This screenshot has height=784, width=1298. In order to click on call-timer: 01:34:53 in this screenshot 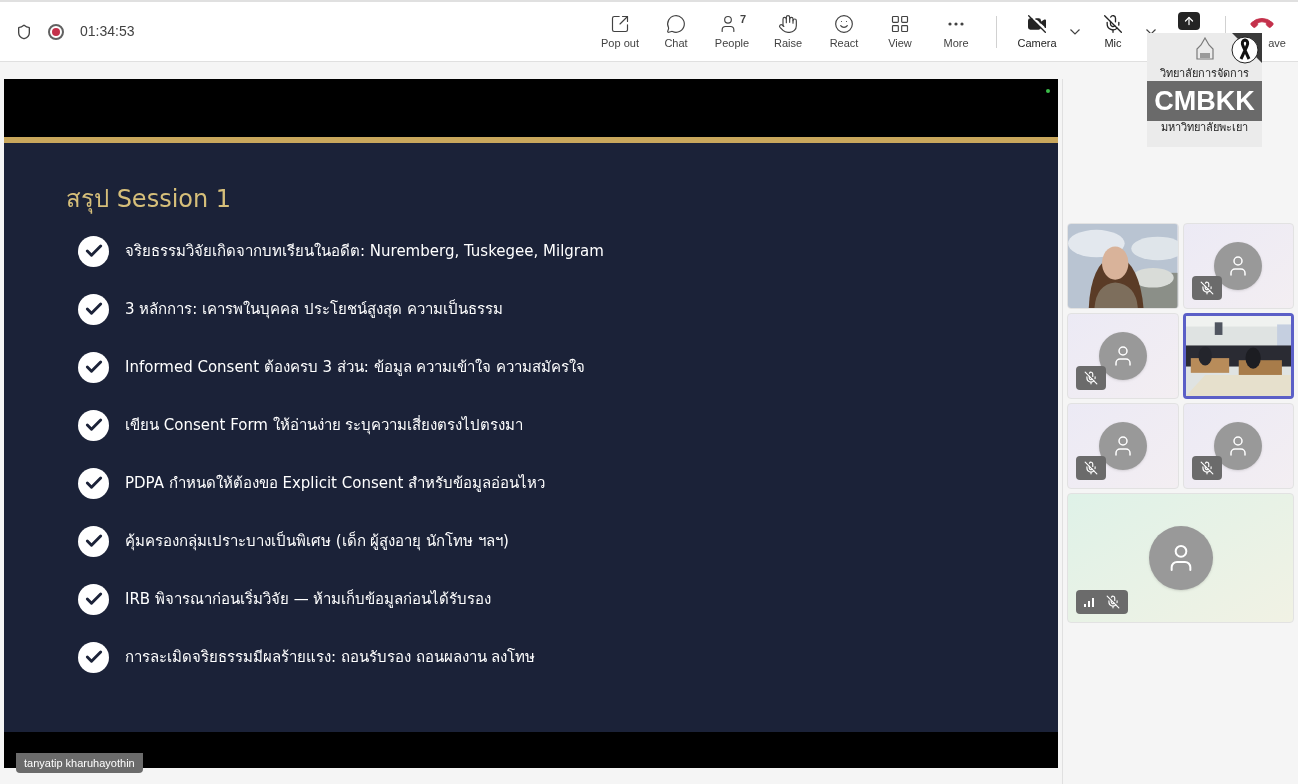, I will do `click(107, 31)`.